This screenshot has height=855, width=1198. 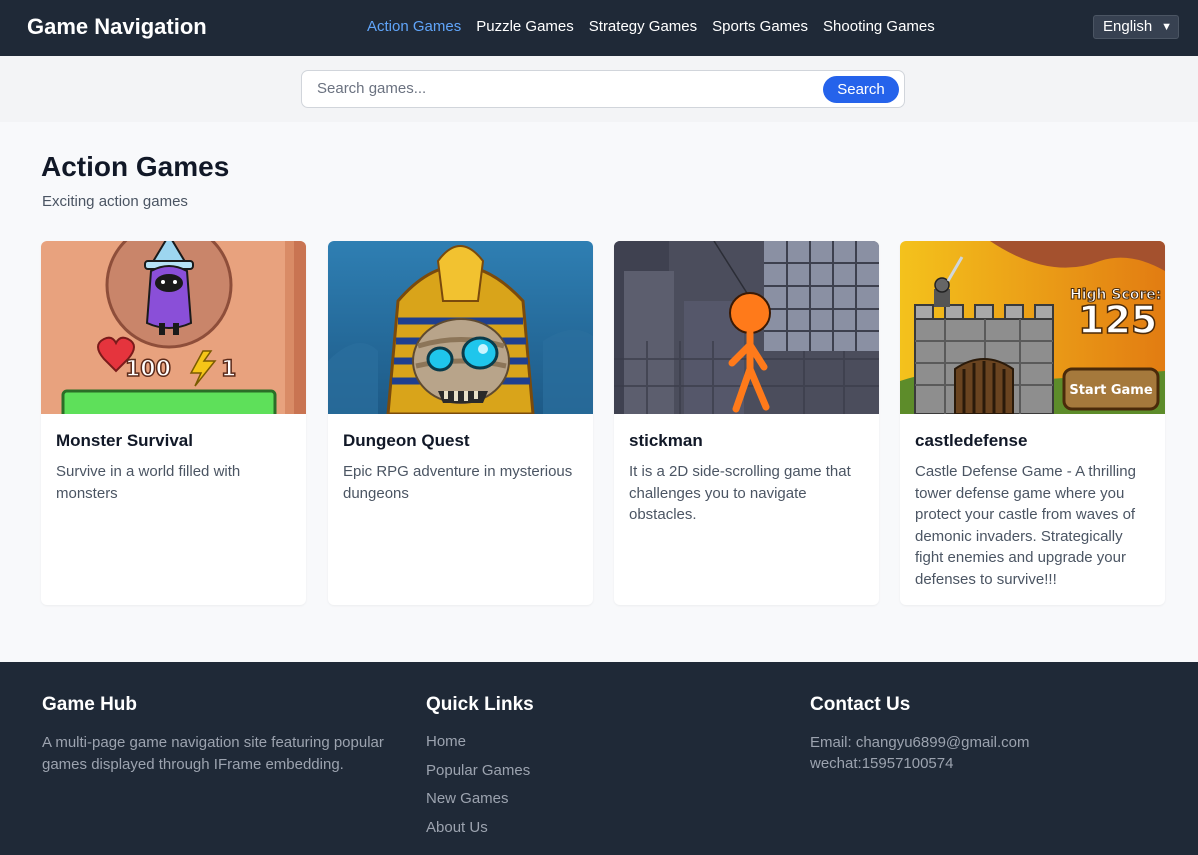 What do you see at coordinates (414, 27) in the screenshot?
I see `nav-action-games: Action Games` at bounding box center [414, 27].